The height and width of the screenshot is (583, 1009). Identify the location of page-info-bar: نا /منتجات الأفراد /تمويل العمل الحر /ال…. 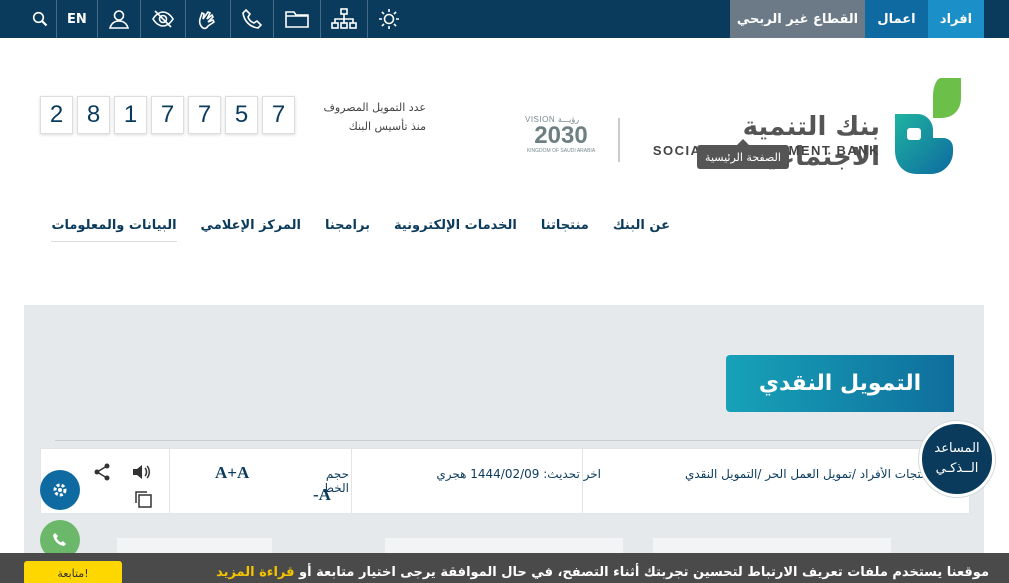
(505, 481).